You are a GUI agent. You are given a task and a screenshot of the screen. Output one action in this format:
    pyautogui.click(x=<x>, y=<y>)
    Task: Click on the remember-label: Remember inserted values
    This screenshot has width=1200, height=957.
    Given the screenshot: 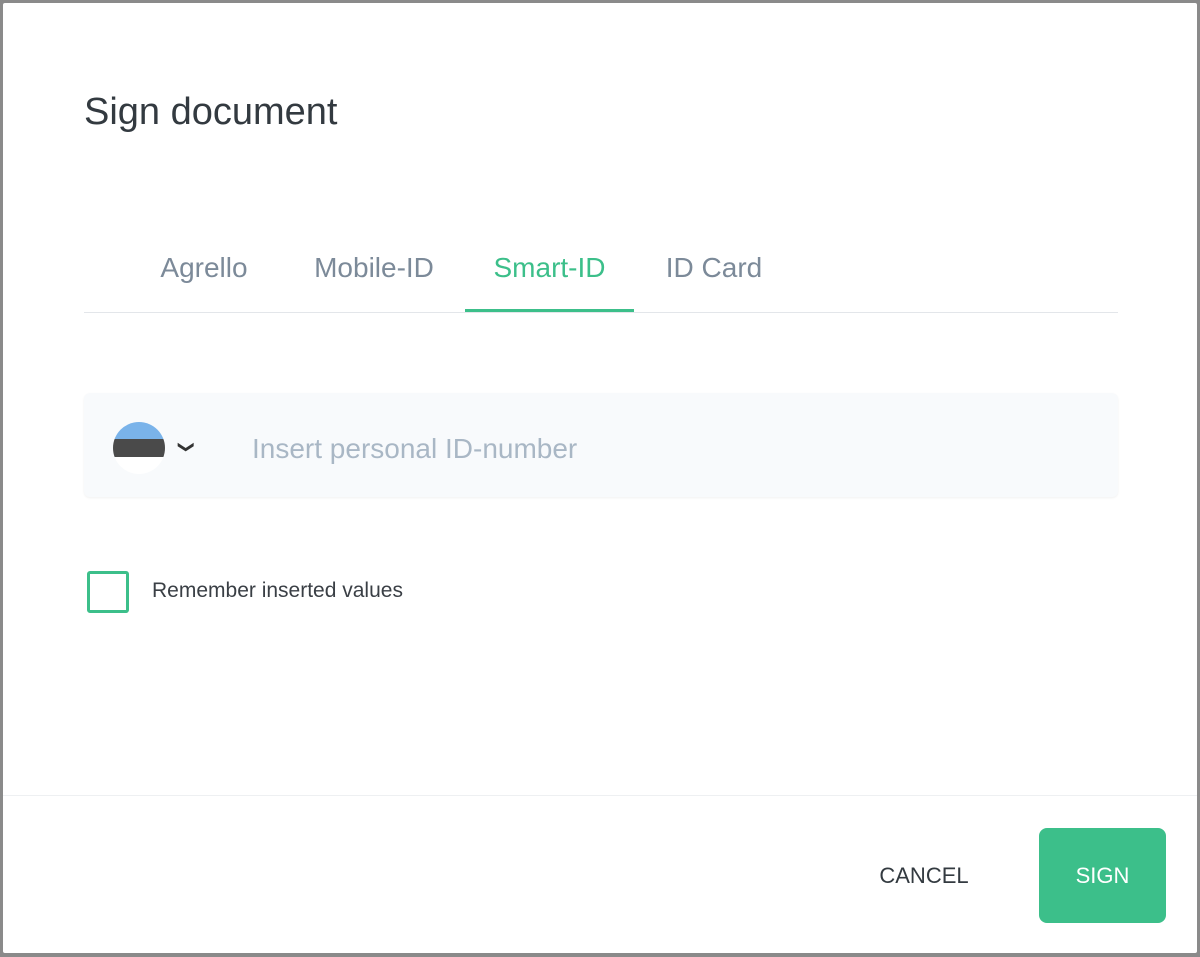 What is the action you would take?
    pyautogui.click(x=277, y=591)
    